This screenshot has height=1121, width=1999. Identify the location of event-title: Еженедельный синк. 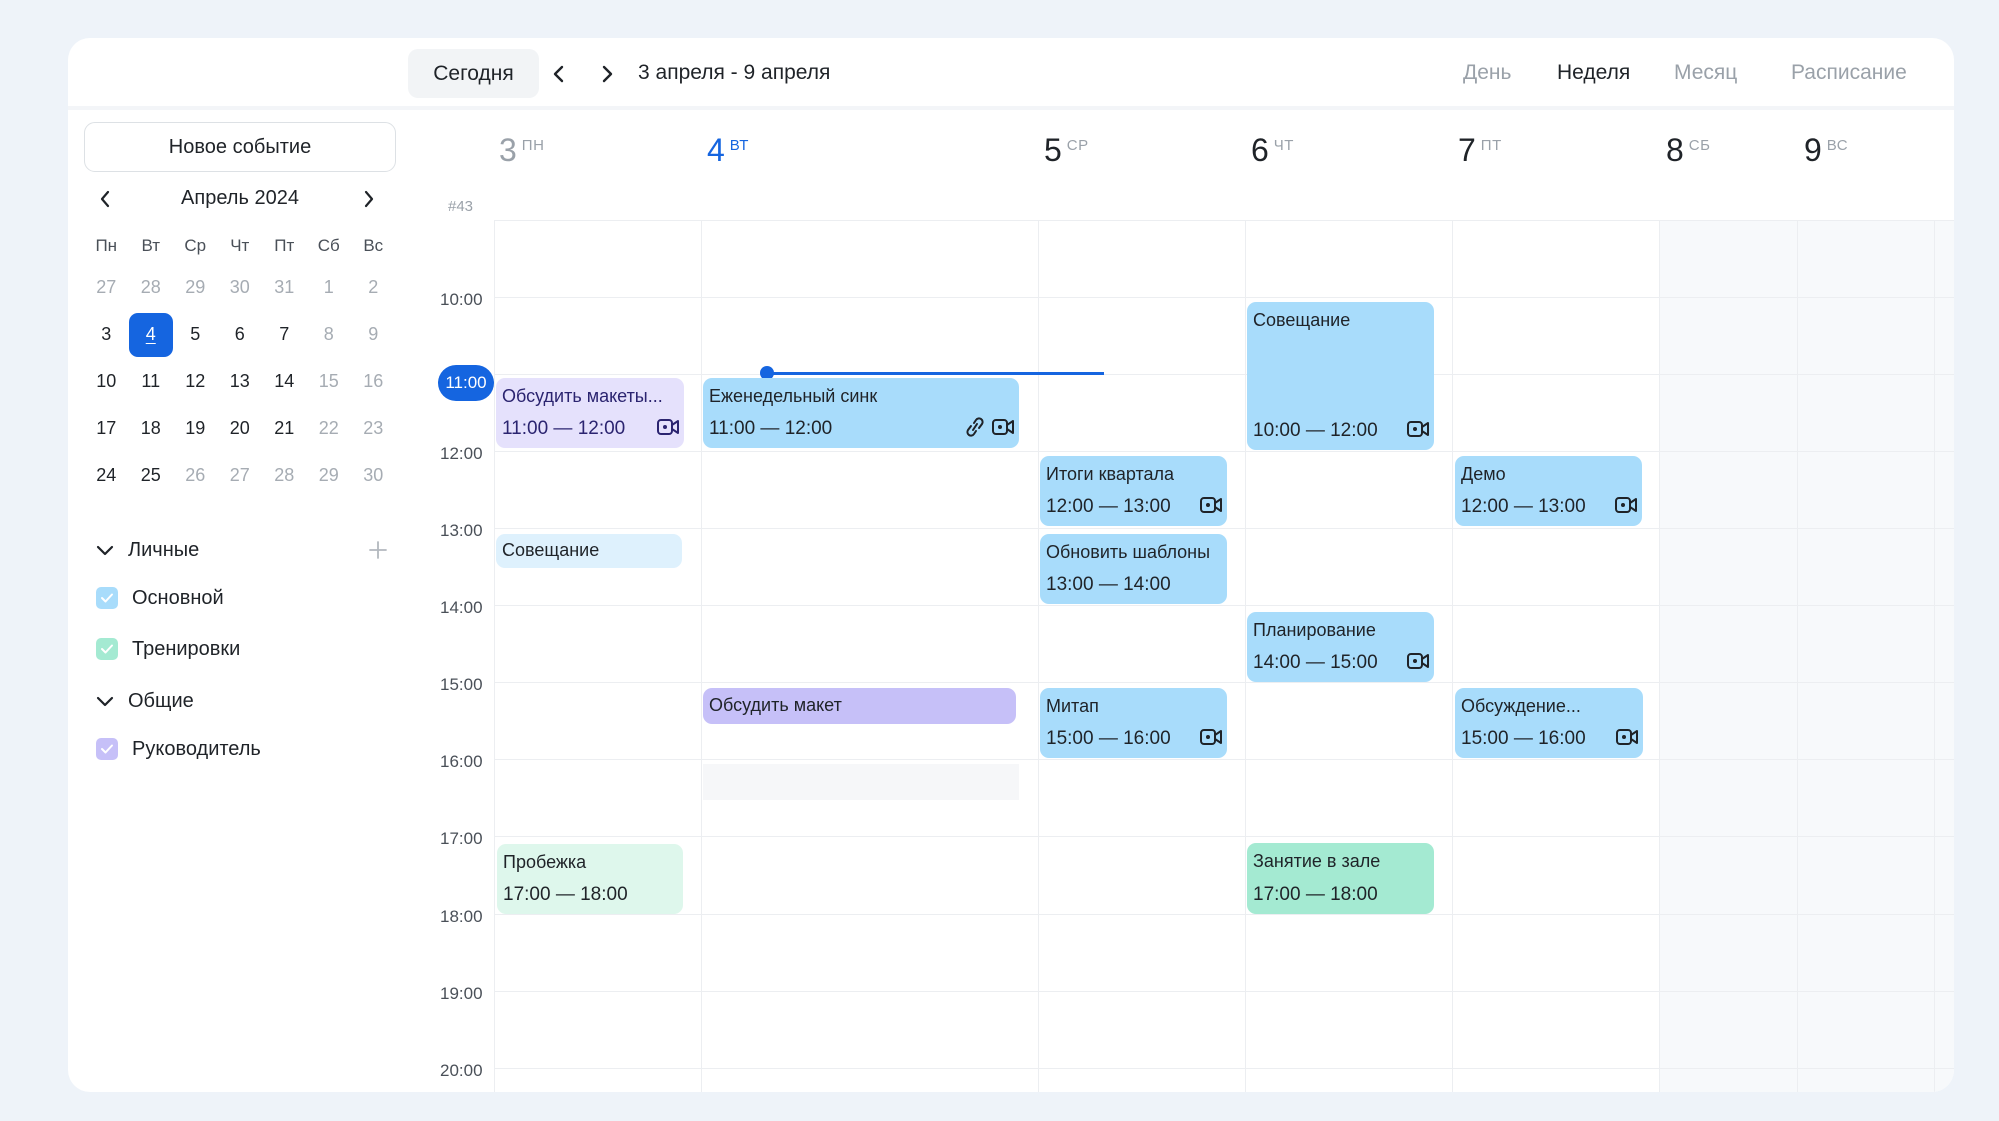
(793, 396).